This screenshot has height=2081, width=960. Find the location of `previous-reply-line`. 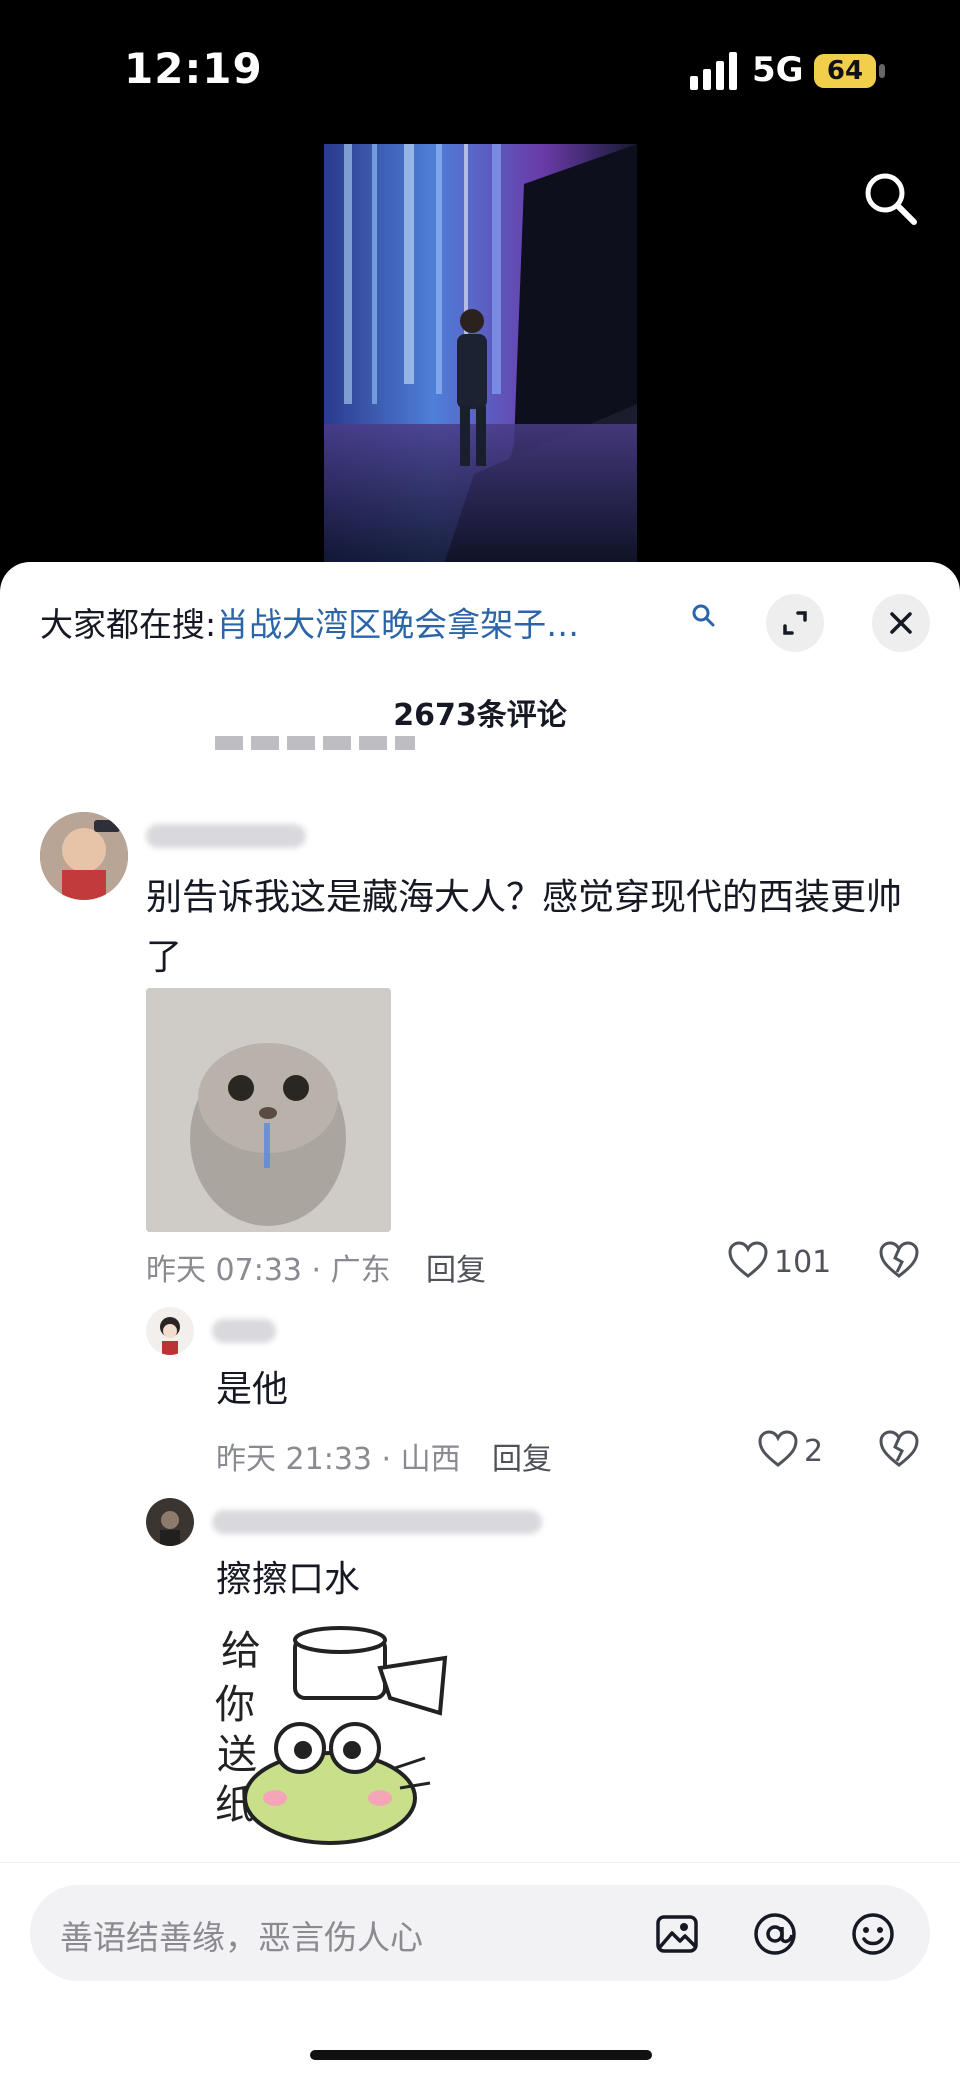

previous-reply-line is located at coordinates (315, 743).